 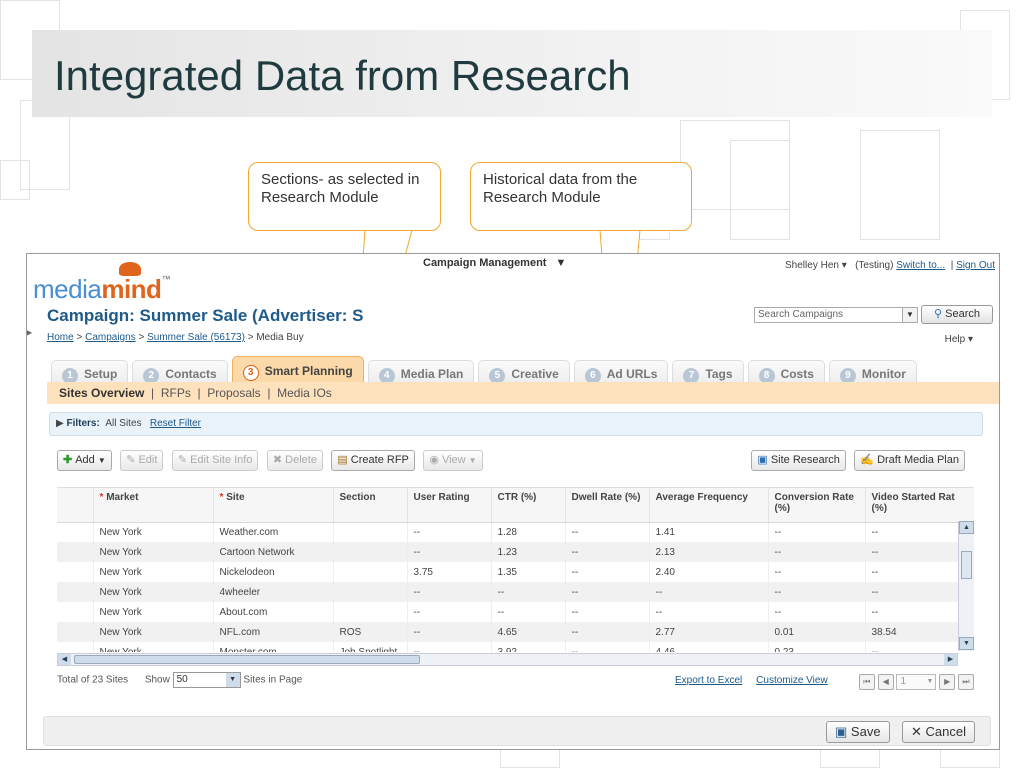 What do you see at coordinates (515, 612) in the screenshot?
I see `table-row: New York About.com -- -- -- -- -- --` at bounding box center [515, 612].